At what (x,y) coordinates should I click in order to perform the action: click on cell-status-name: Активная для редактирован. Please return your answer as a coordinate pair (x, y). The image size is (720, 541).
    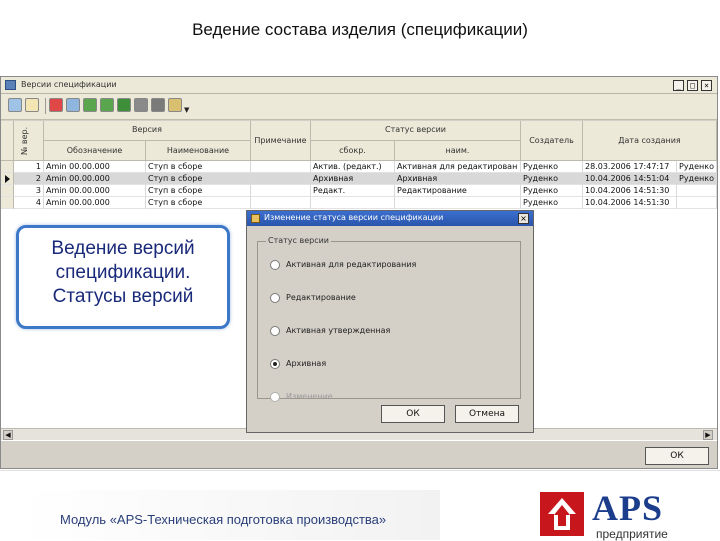
    Looking at the image, I should click on (458, 167).